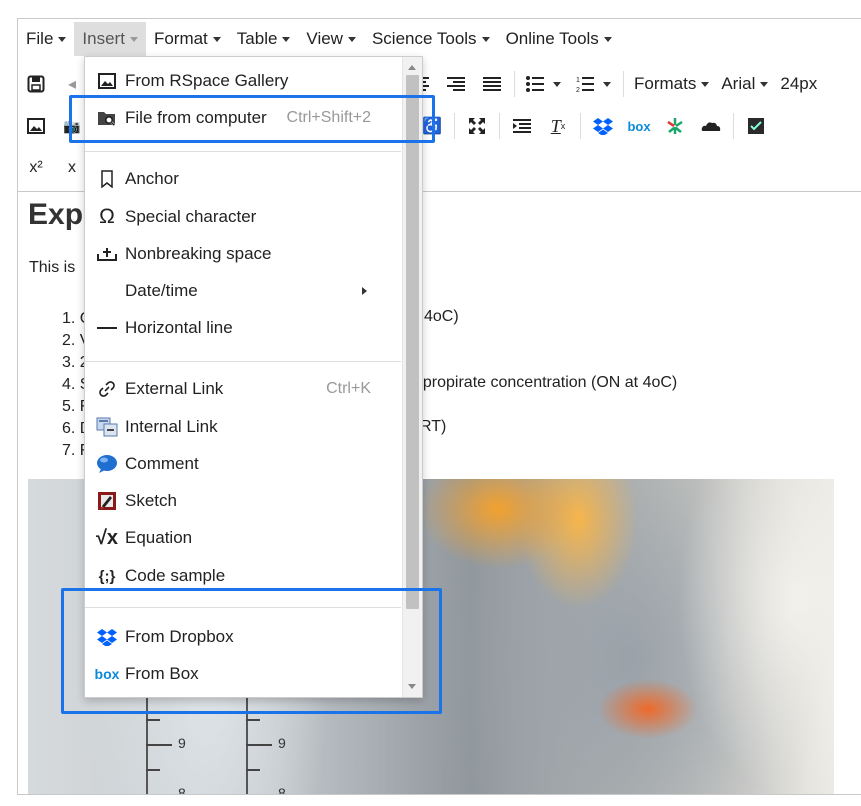 The image size is (861, 806). What do you see at coordinates (36, 84) in the screenshot?
I see `save-icon` at bounding box center [36, 84].